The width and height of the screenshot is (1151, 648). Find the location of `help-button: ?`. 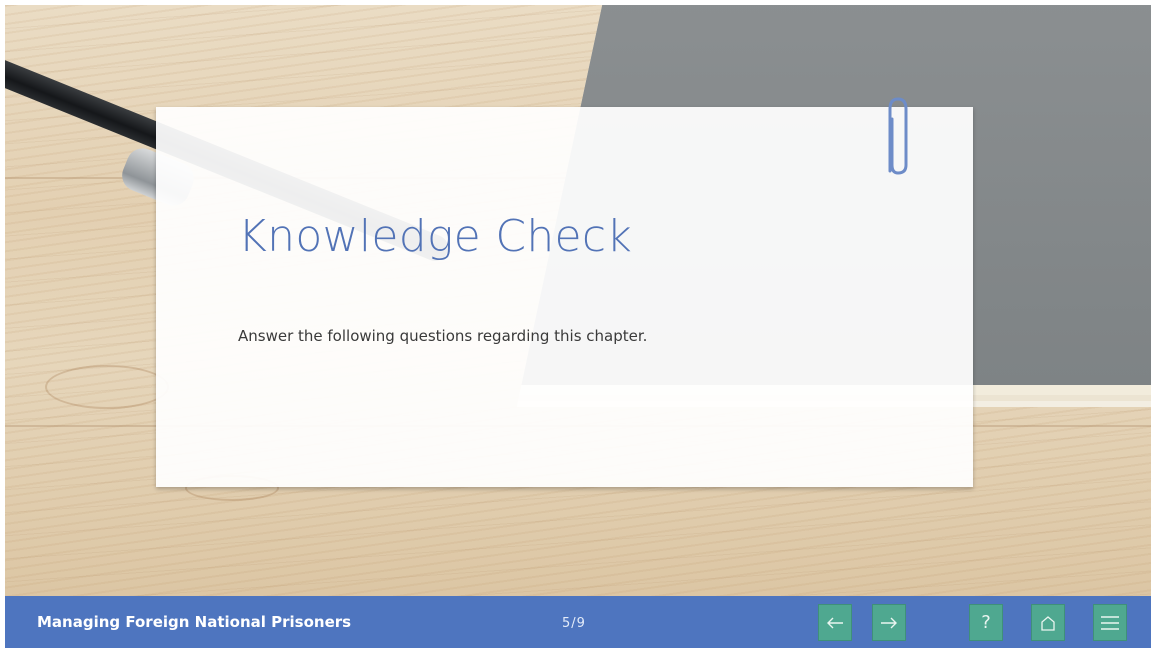

help-button: ? is located at coordinates (986, 622).